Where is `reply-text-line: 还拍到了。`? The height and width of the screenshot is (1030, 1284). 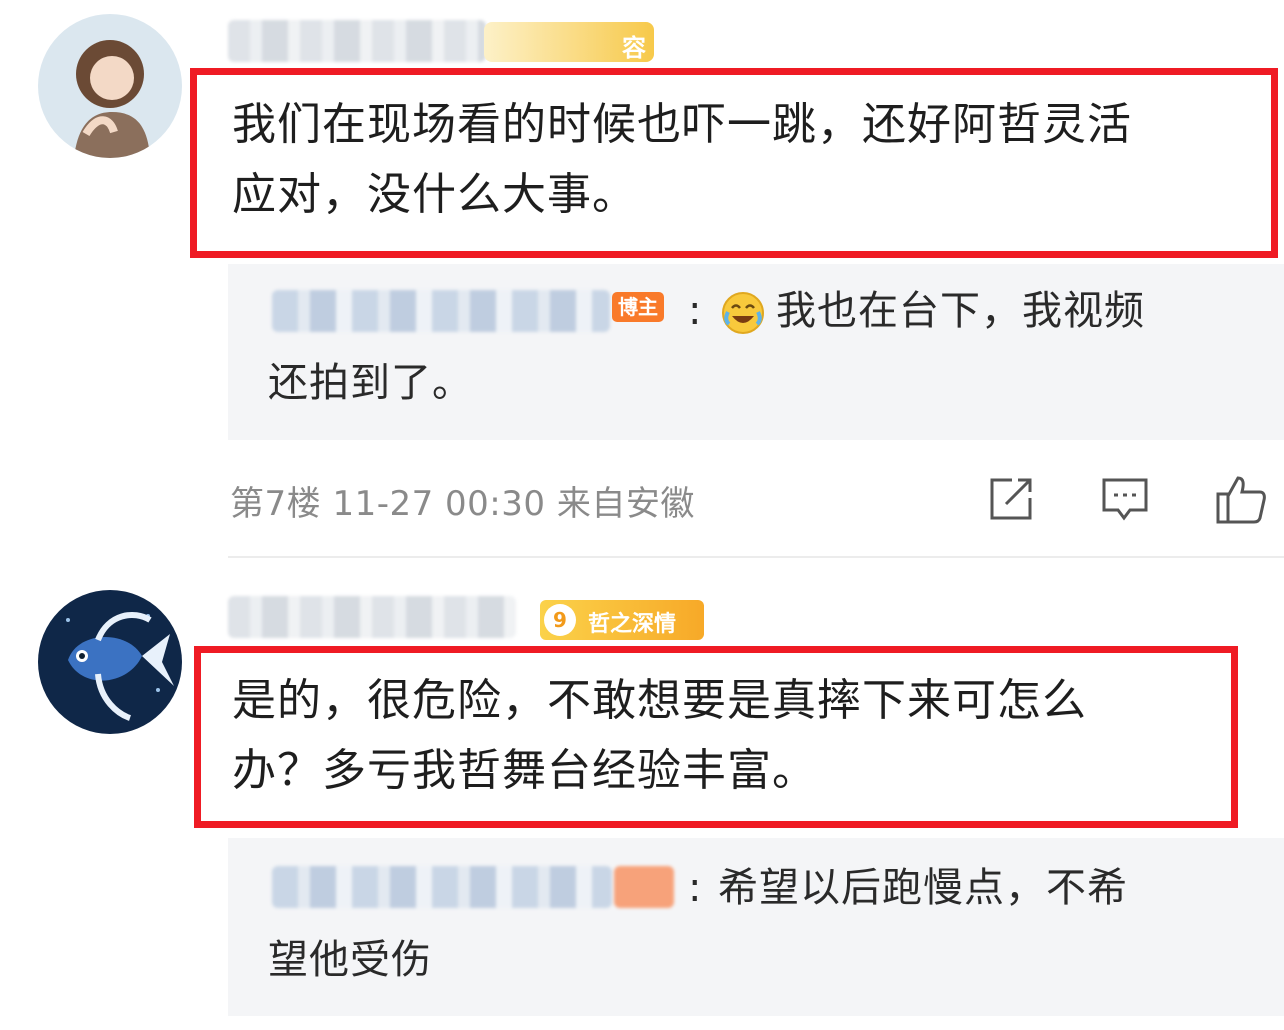 reply-text-line: 还拍到了。 is located at coordinates (370, 383).